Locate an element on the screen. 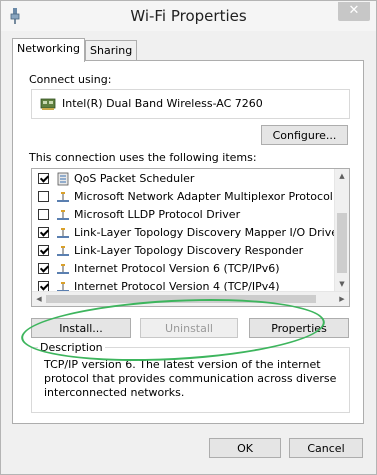 This screenshot has height=475, width=377. title-bar: Wi-Fi Properties ✕ is located at coordinates (188, 16).